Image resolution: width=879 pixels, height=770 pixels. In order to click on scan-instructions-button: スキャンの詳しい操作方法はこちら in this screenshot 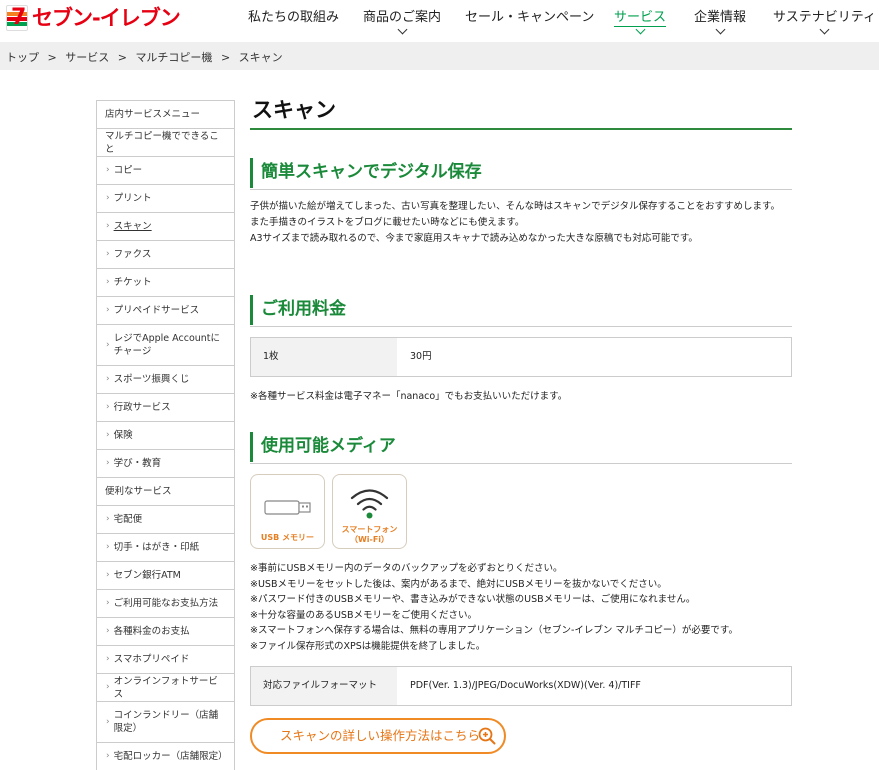, I will do `click(378, 736)`.